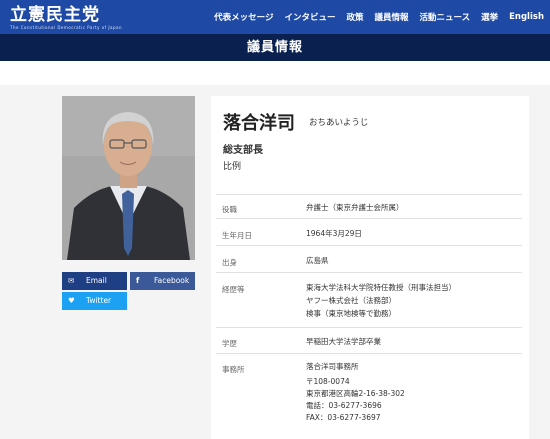 Image resolution: width=550 pixels, height=439 pixels. Describe the element at coordinates (243, 17) in the screenshot. I see `nav-item-message: 代表メッセージ` at that location.